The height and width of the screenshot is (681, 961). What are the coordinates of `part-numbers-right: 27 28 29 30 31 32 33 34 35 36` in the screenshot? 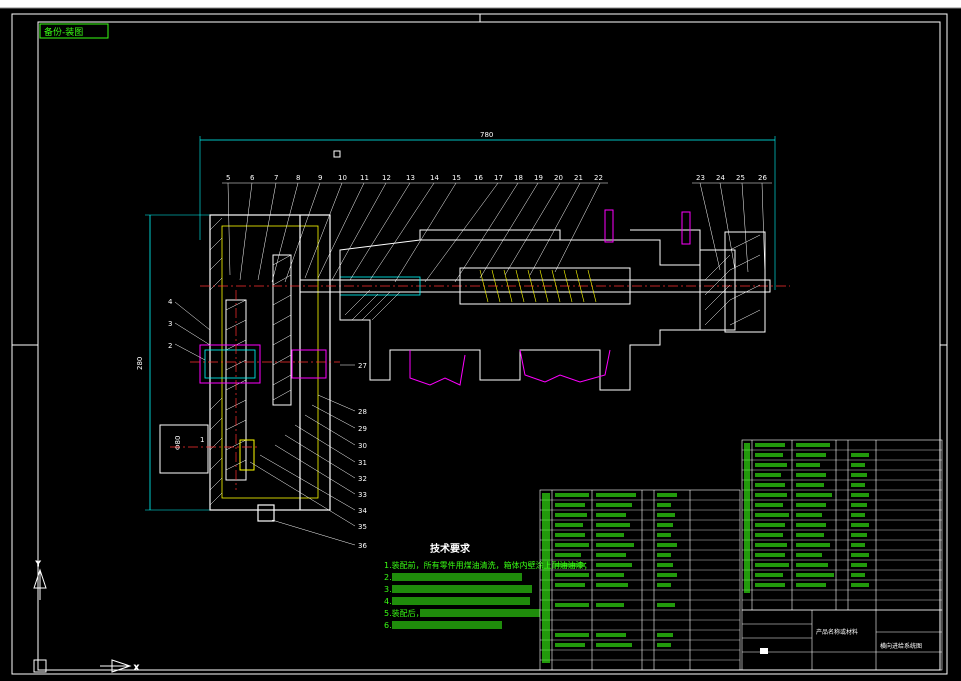 It's located at (308, 456).